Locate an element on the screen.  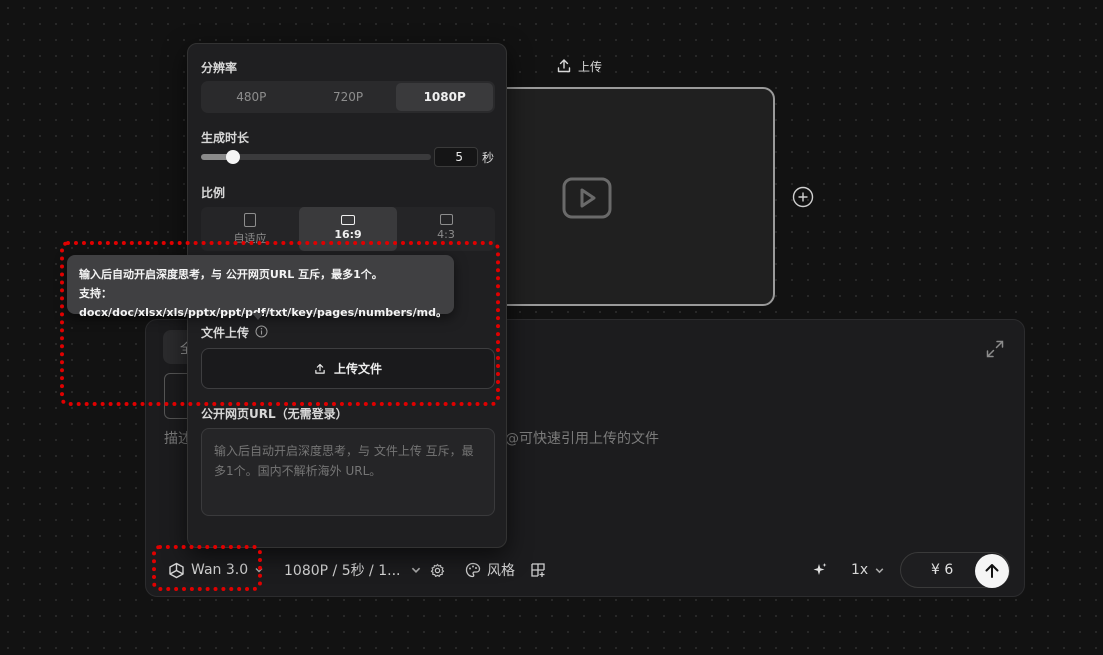
ratio-16-9-icon is located at coordinates (348, 220).